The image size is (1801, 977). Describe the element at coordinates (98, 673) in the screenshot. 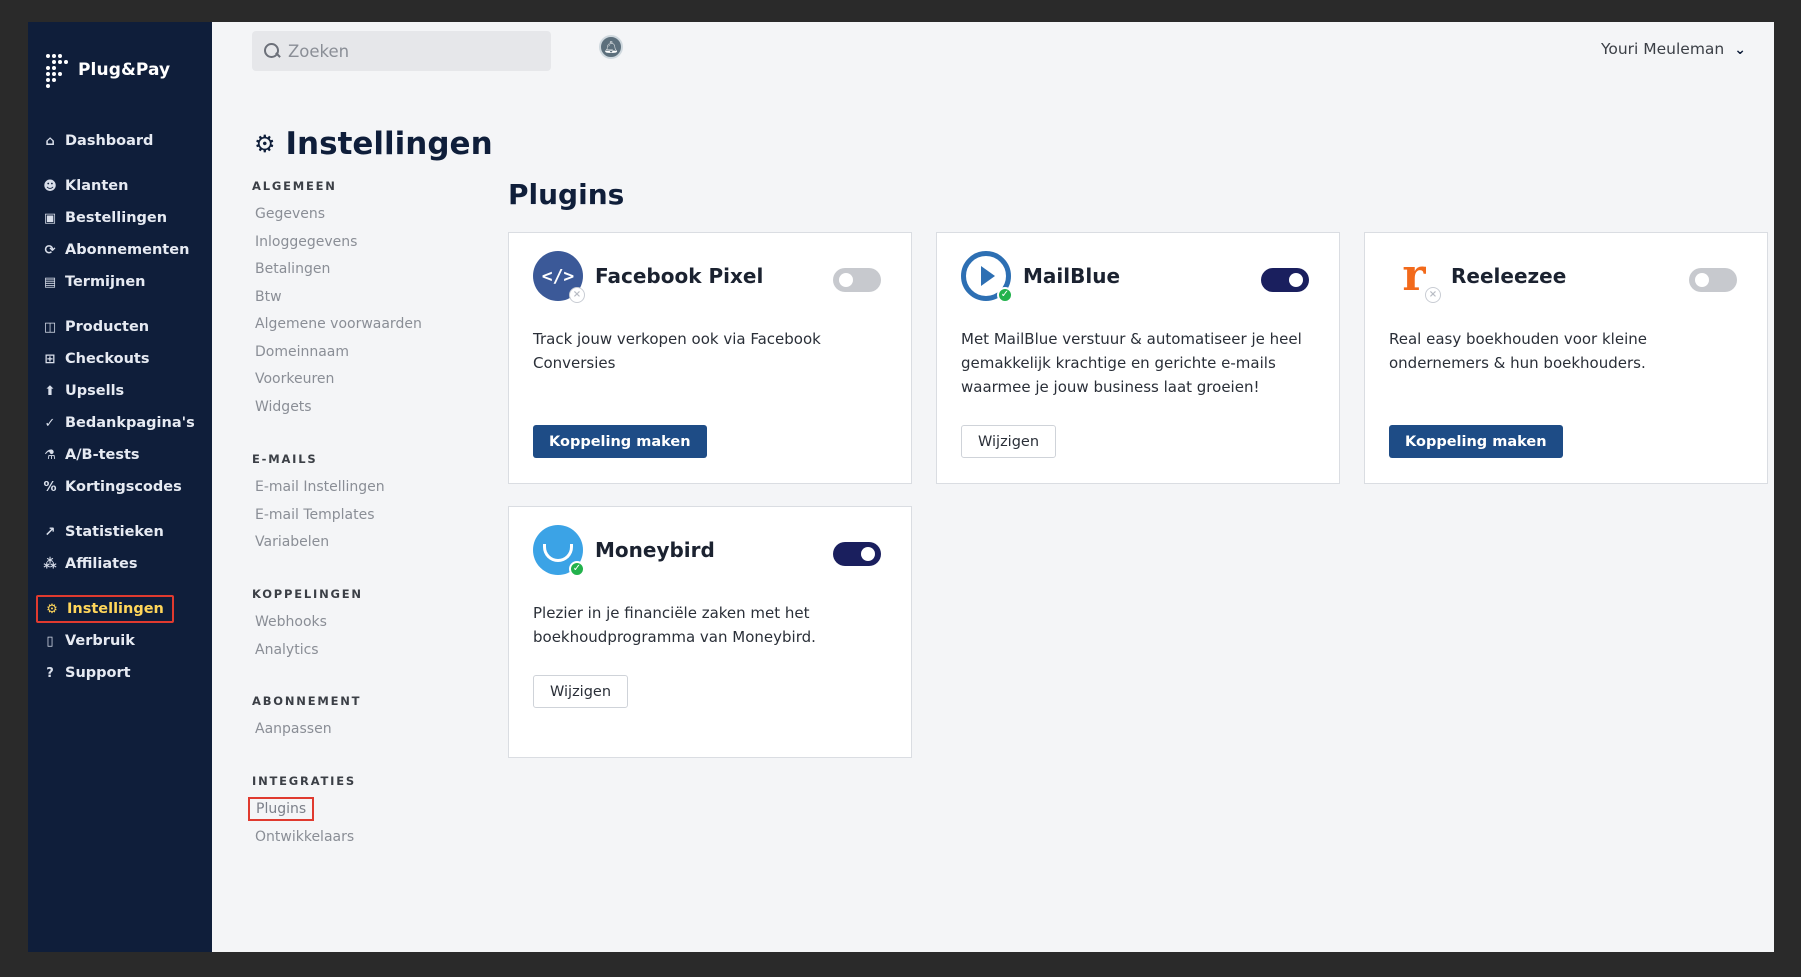

I see `sidebar-item-label: Support` at that location.